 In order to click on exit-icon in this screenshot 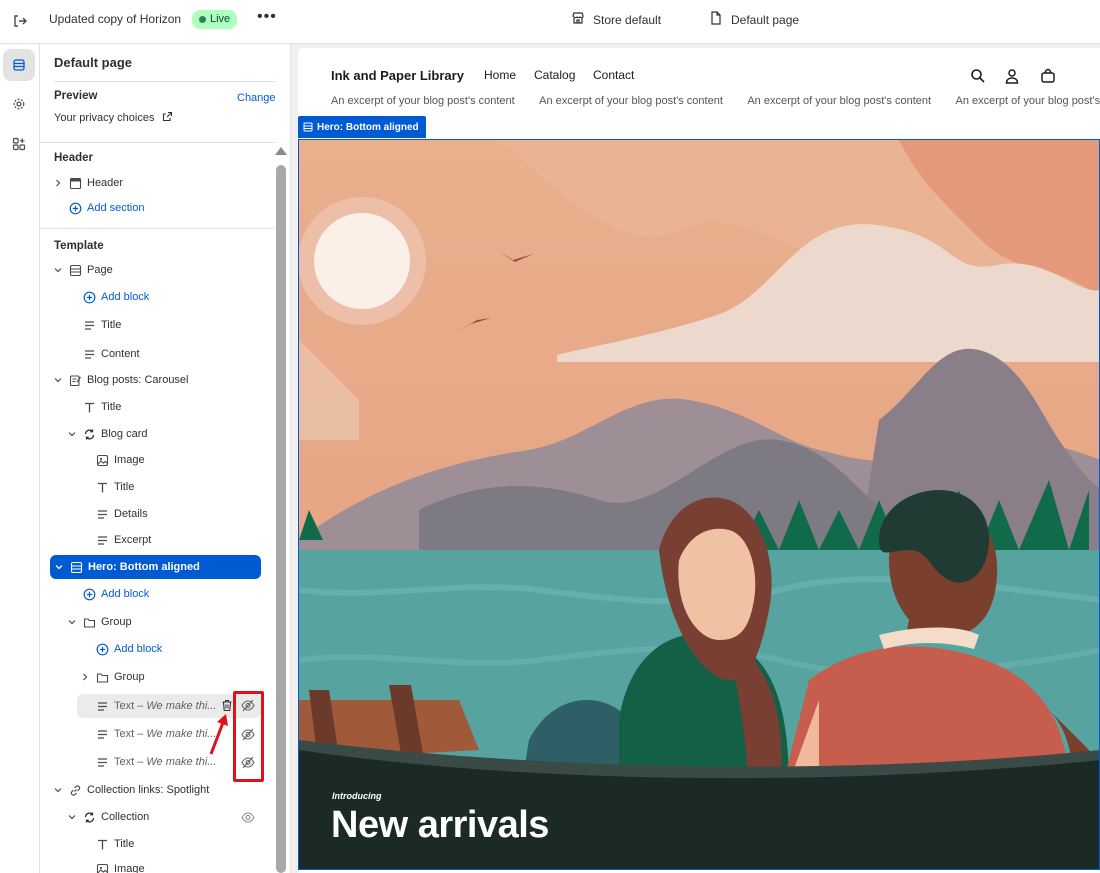, I will do `click(20, 21)`.